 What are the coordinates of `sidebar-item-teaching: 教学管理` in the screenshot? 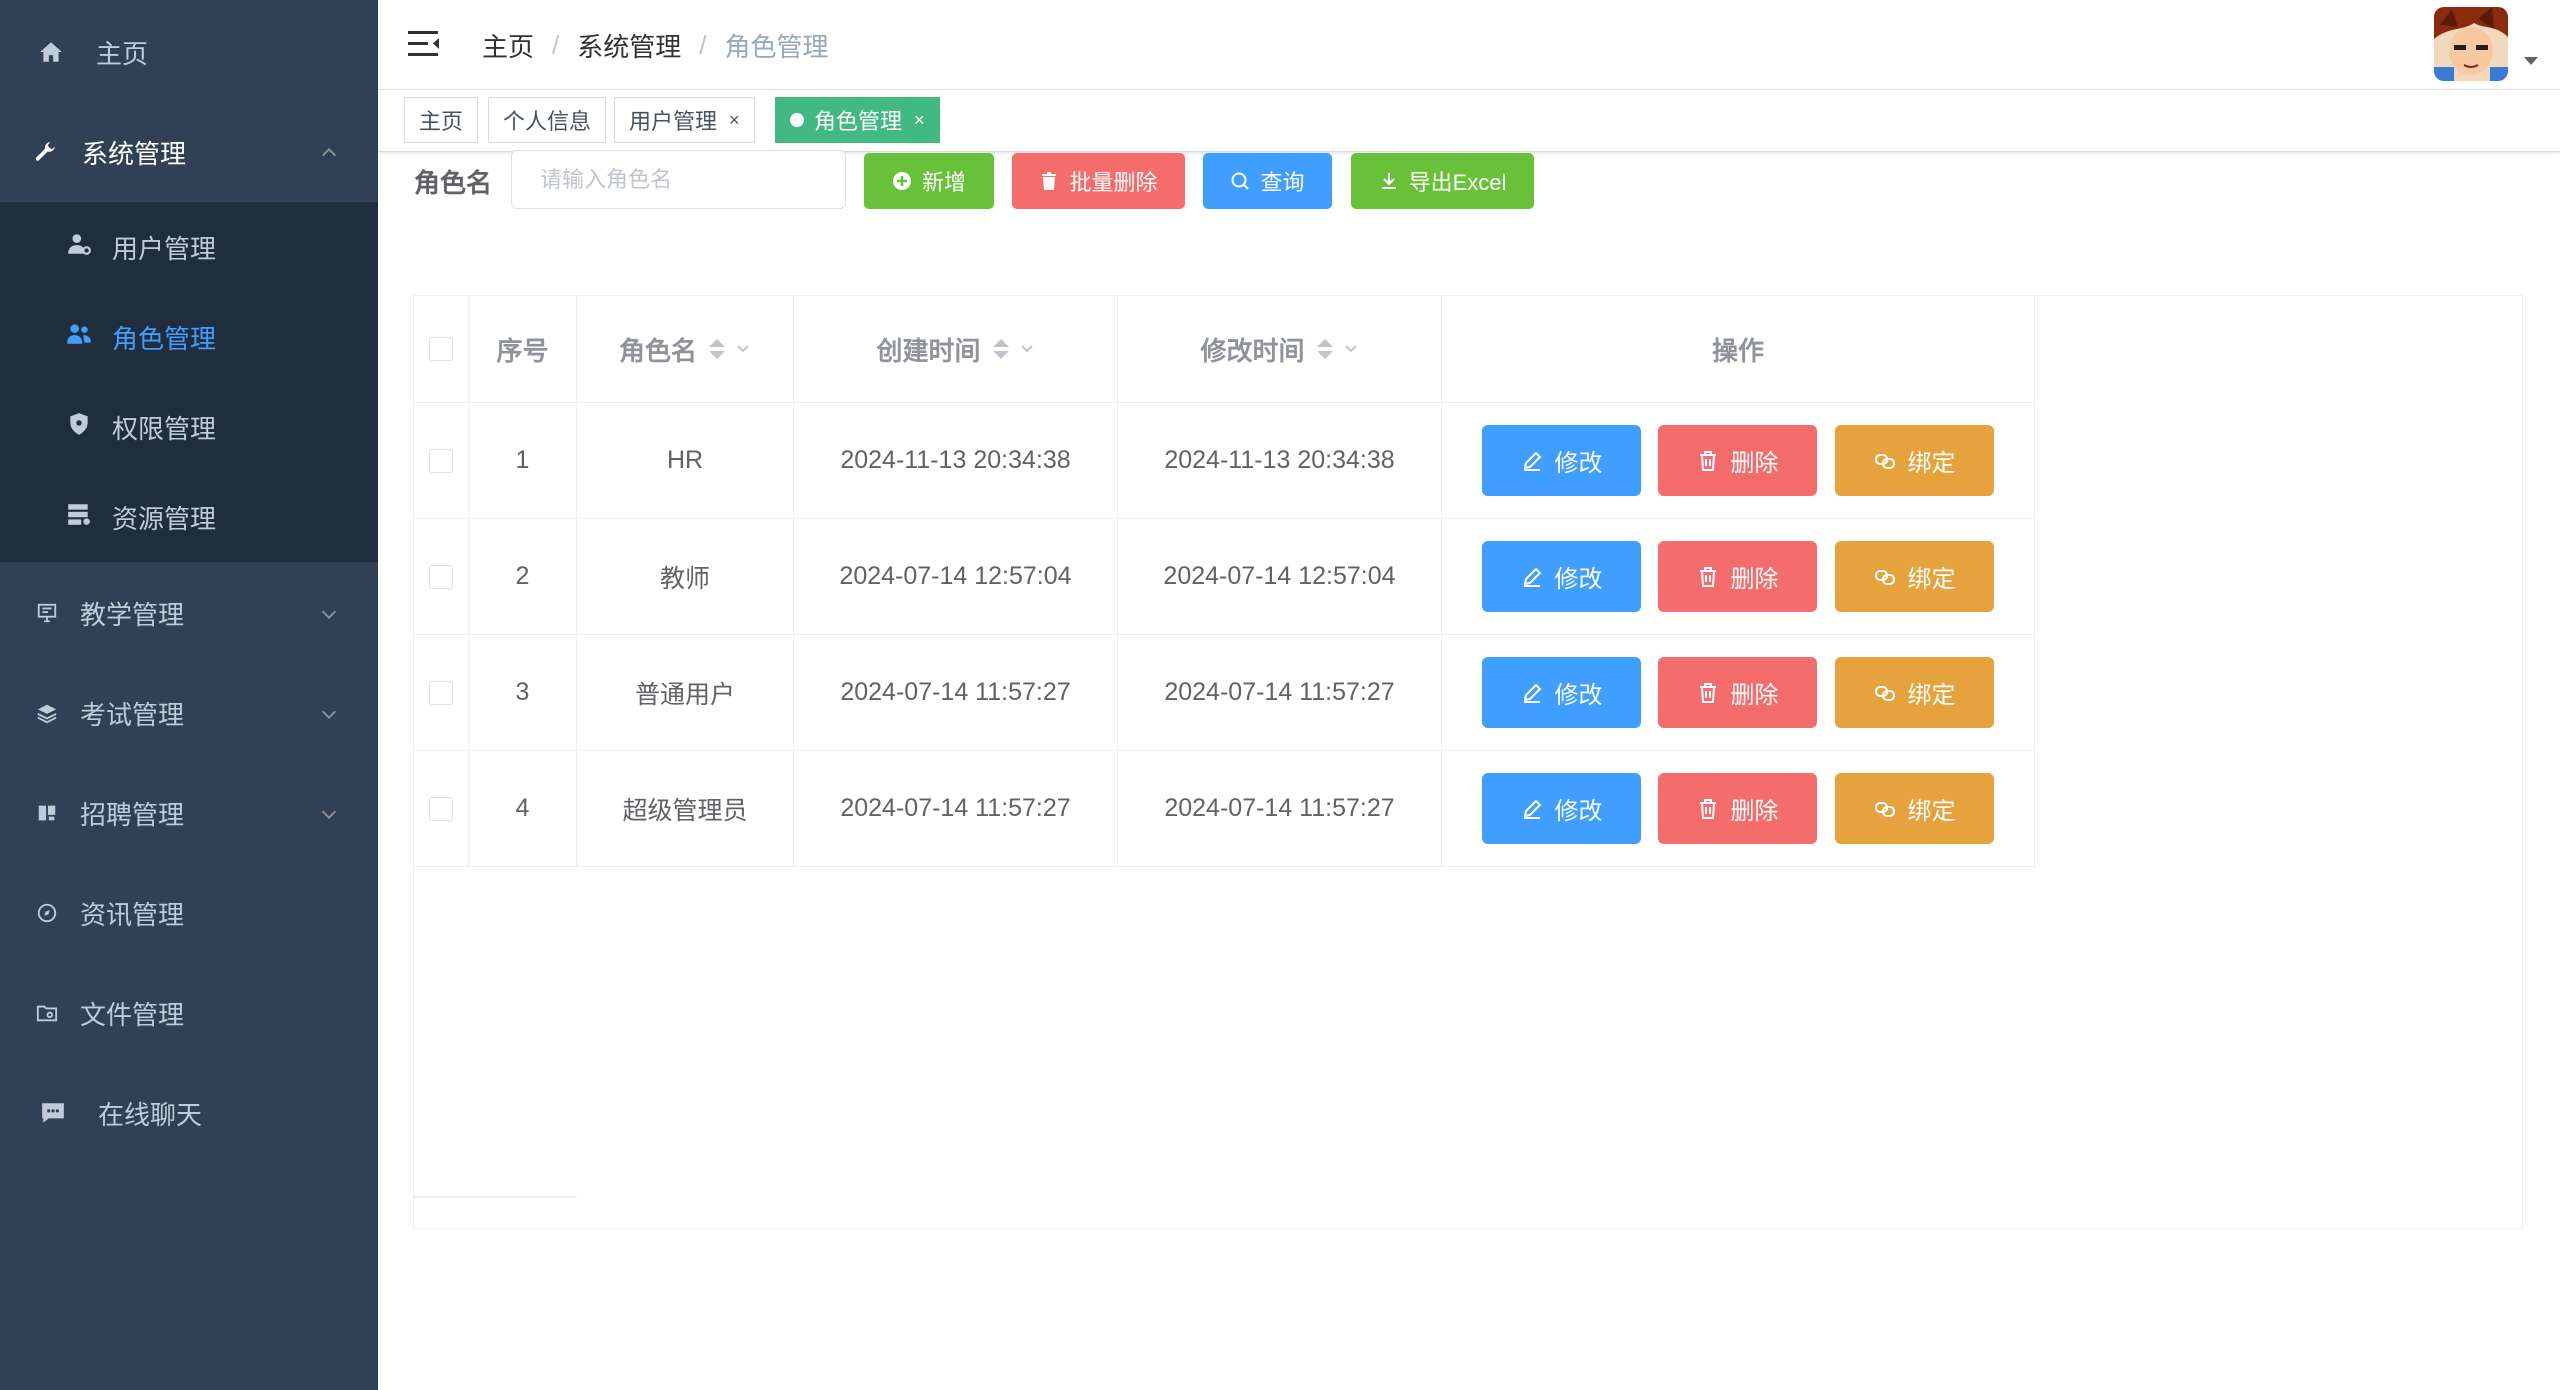 It's located at (189, 613).